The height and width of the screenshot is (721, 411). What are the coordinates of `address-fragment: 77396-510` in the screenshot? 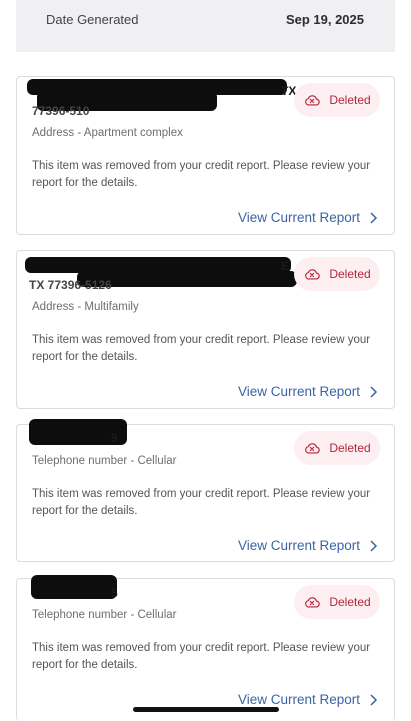 It's located at (61, 111).